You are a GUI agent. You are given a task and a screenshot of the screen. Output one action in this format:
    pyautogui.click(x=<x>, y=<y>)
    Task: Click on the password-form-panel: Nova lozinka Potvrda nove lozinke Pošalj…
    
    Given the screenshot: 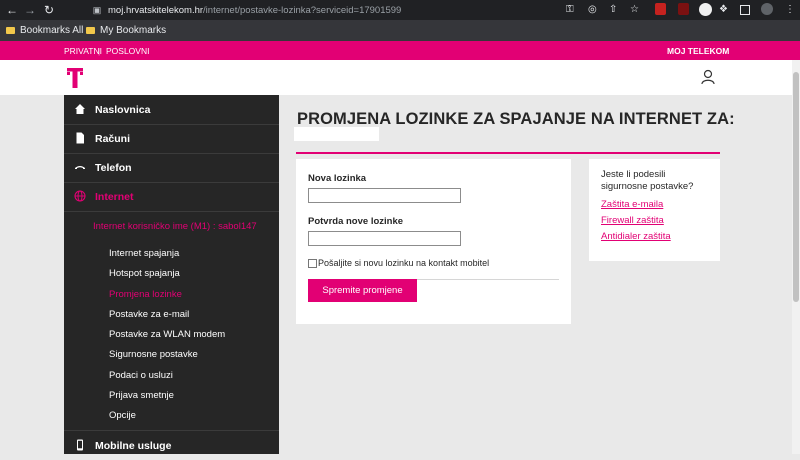 What is the action you would take?
    pyautogui.click(x=433, y=241)
    